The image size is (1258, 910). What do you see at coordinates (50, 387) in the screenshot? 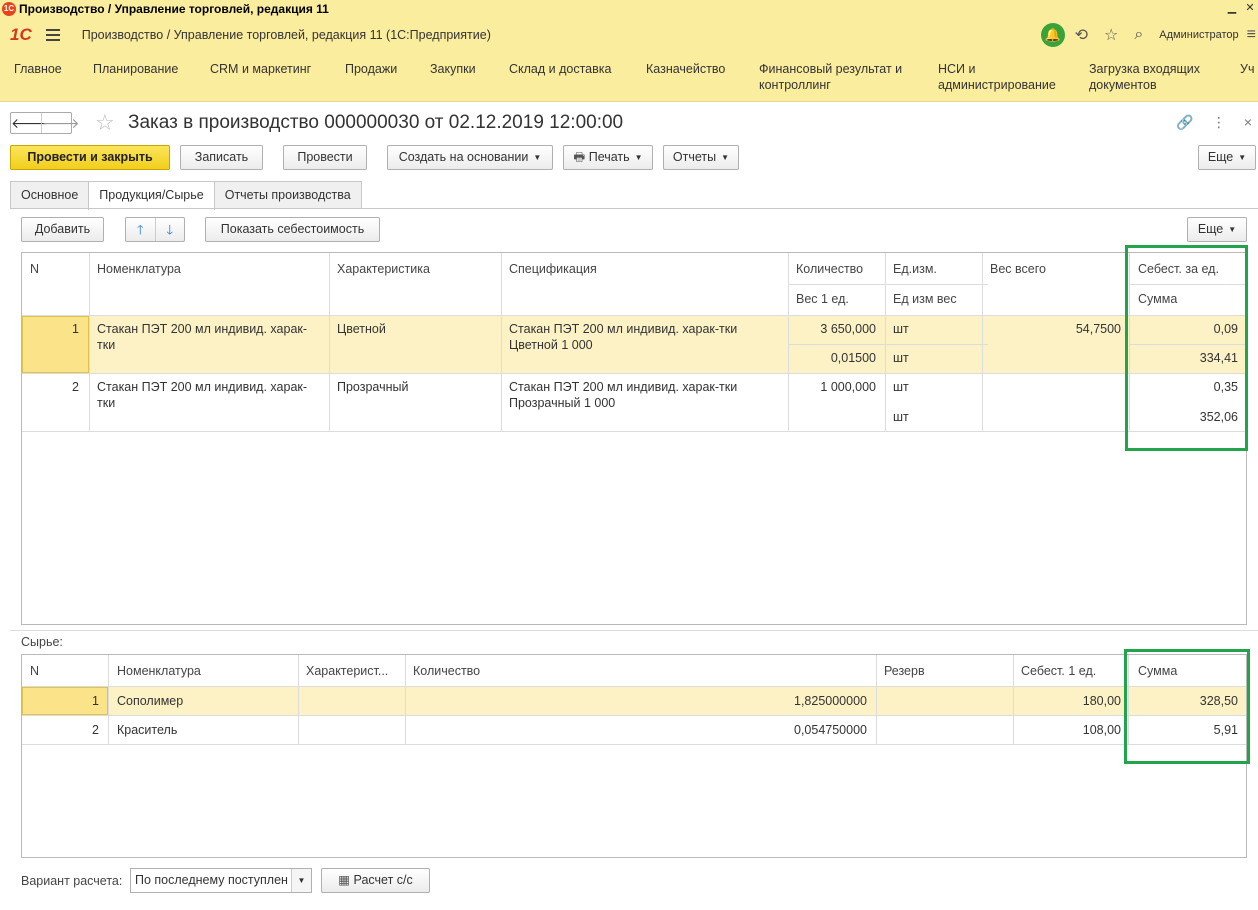
I see `row2-n: 2` at bounding box center [50, 387].